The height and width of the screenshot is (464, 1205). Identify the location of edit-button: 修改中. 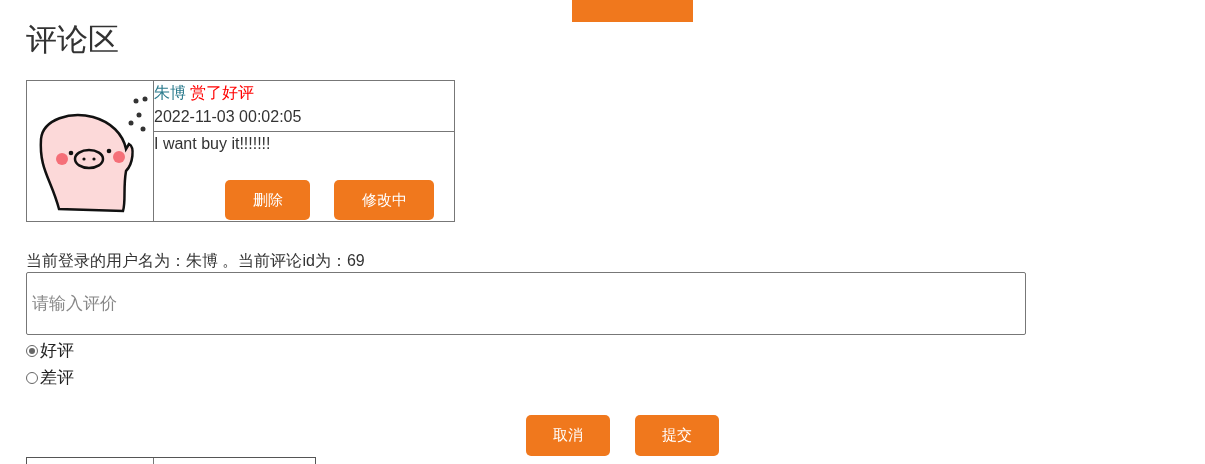
(384, 200).